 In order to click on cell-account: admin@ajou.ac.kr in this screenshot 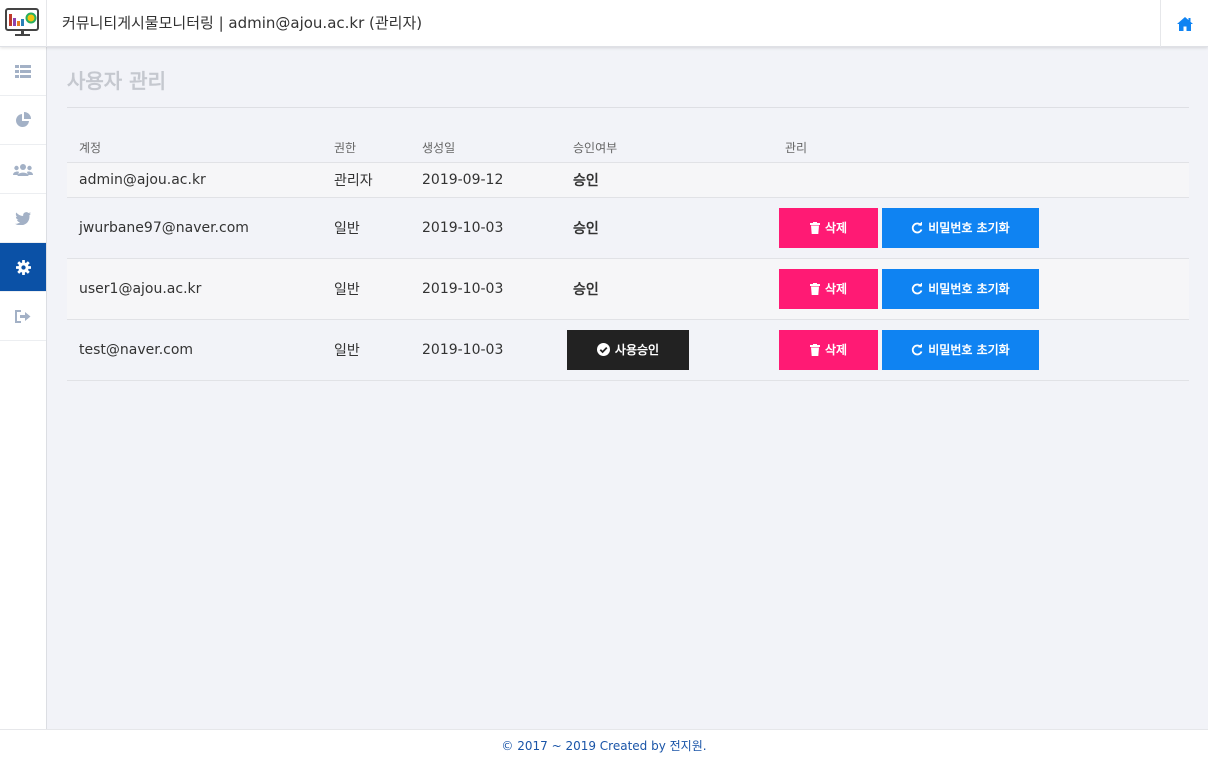, I will do `click(194, 179)`.